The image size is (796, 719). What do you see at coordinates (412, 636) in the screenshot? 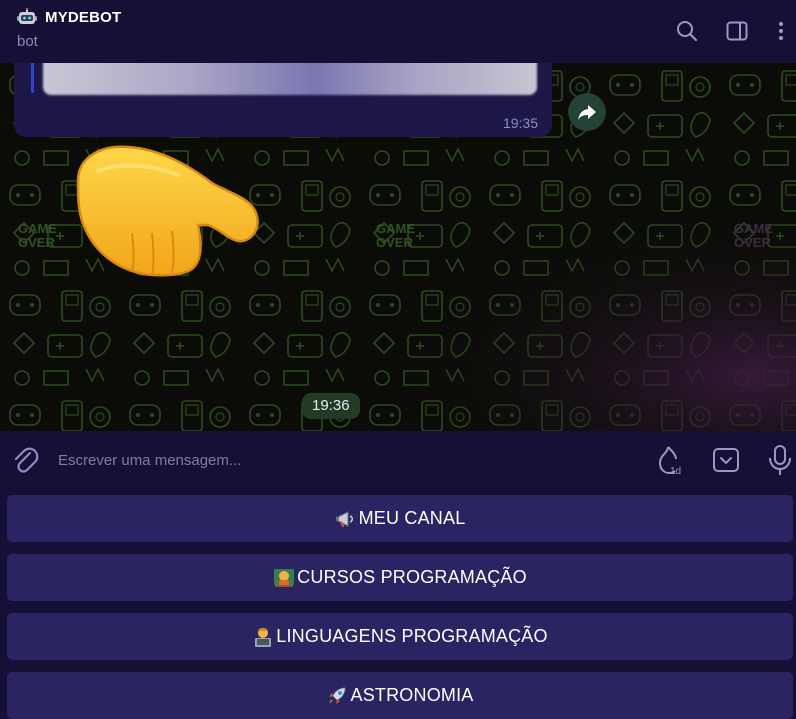
I see `keyboard-button-label: LINGUAGENS PROGRAMAÇÃO` at bounding box center [412, 636].